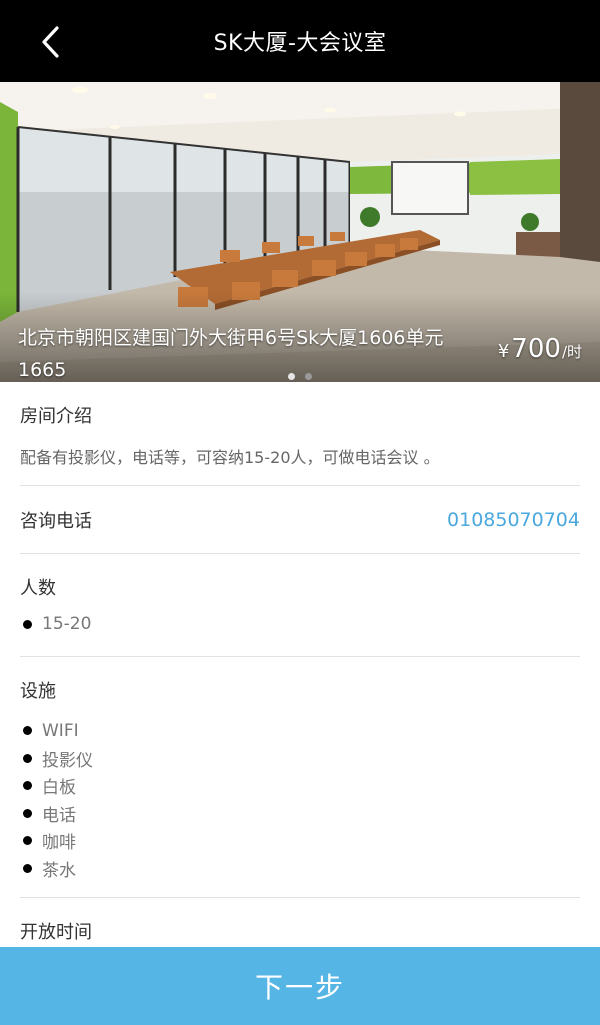 The image size is (600, 1025). What do you see at coordinates (300, 841) in the screenshot?
I see `list-item: 咖啡` at bounding box center [300, 841].